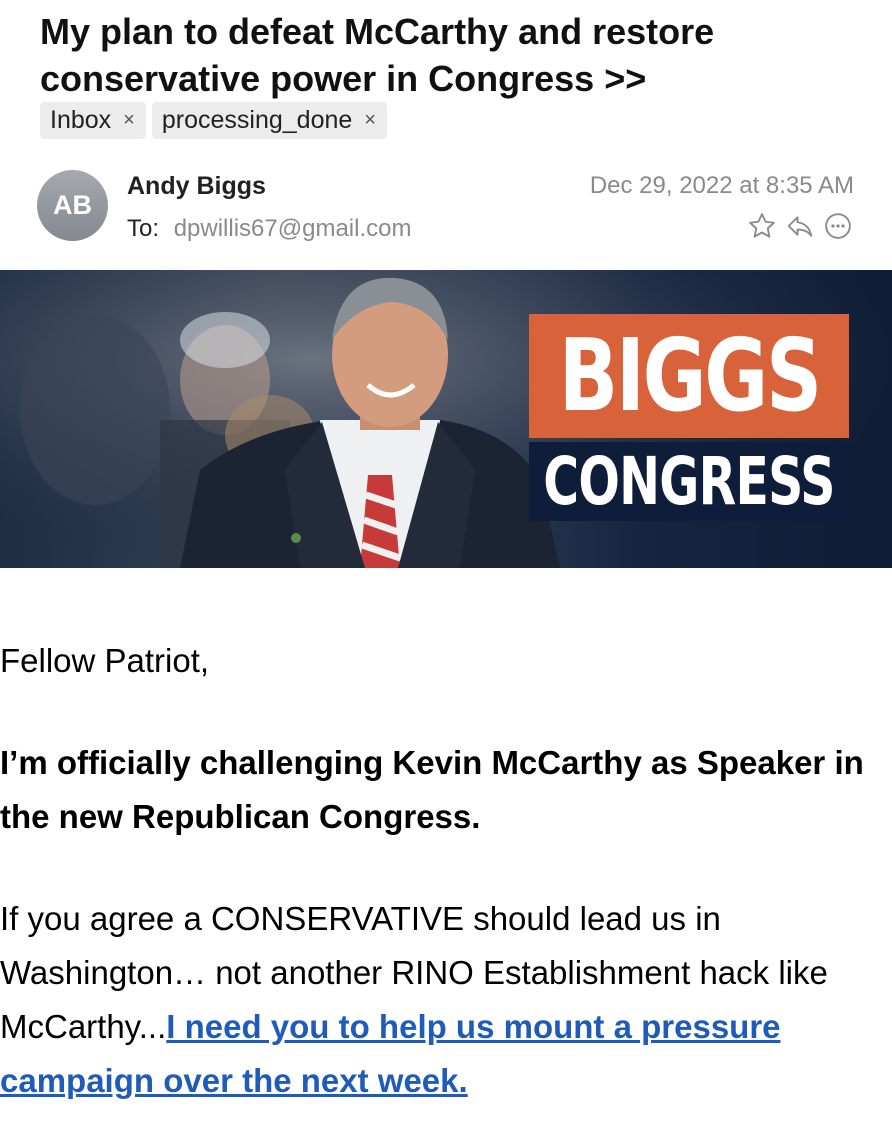  What do you see at coordinates (143, 228) in the screenshot?
I see `to-label: To:` at bounding box center [143, 228].